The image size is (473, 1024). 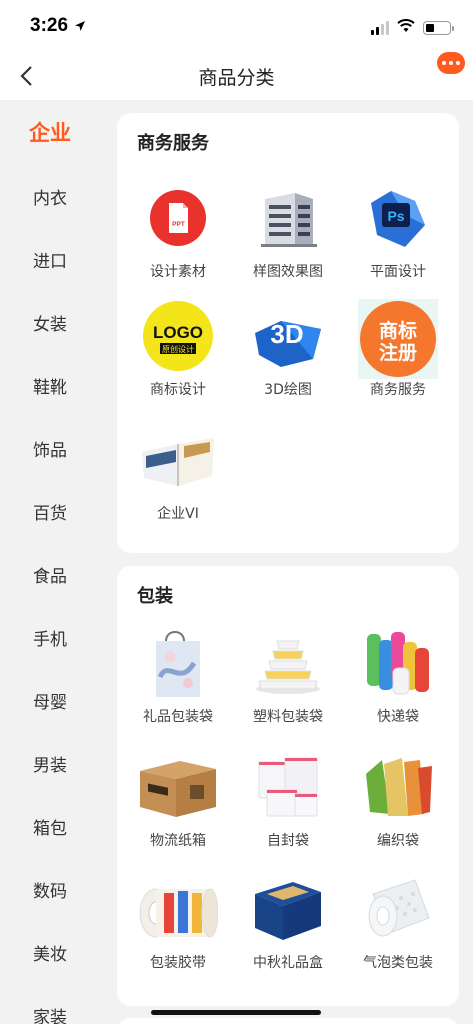 What do you see at coordinates (50, 511) in the screenshot?
I see `sidebar-item-general: 百货` at bounding box center [50, 511].